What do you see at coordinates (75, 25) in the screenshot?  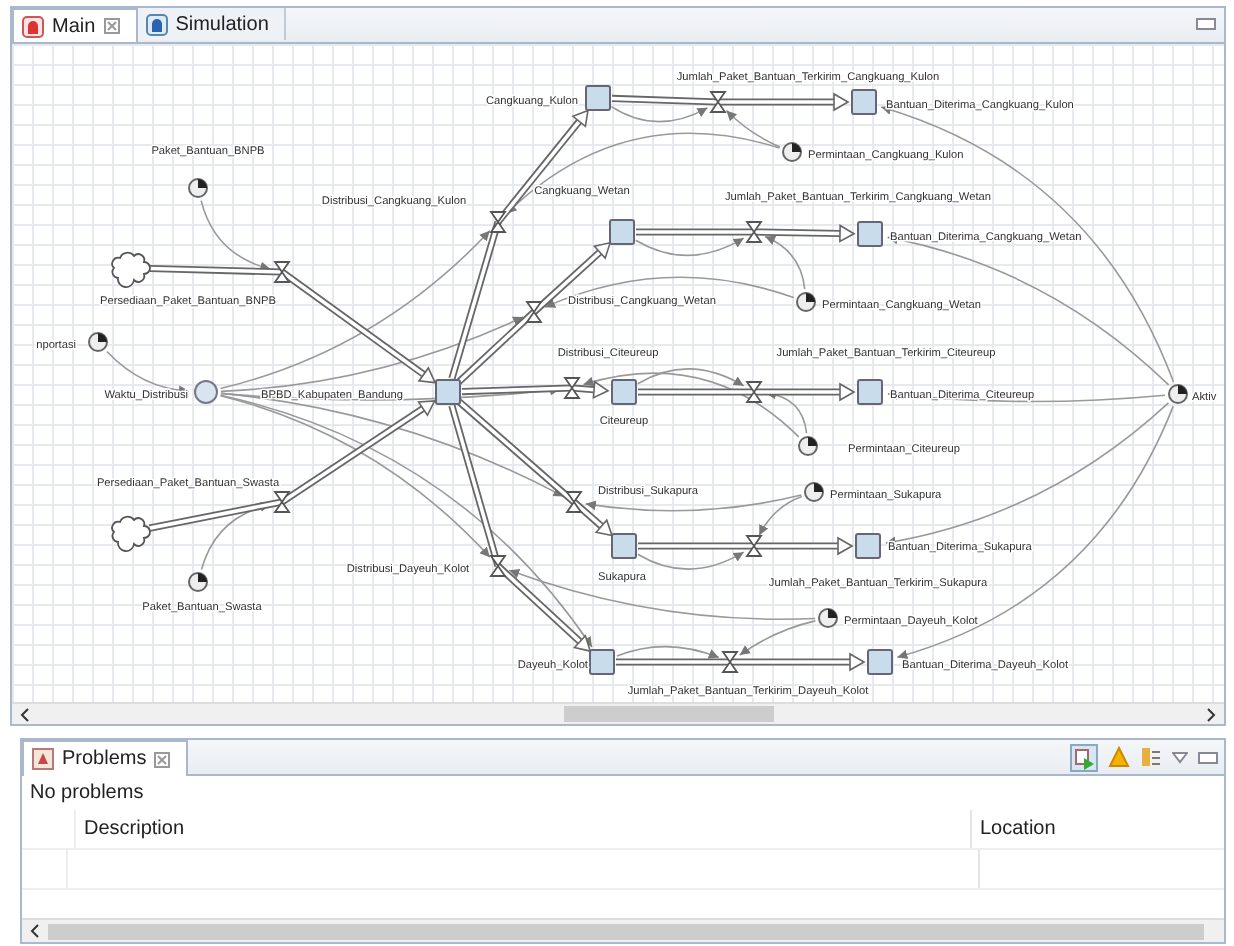 I see `editor-tab: Main` at bounding box center [75, 25].